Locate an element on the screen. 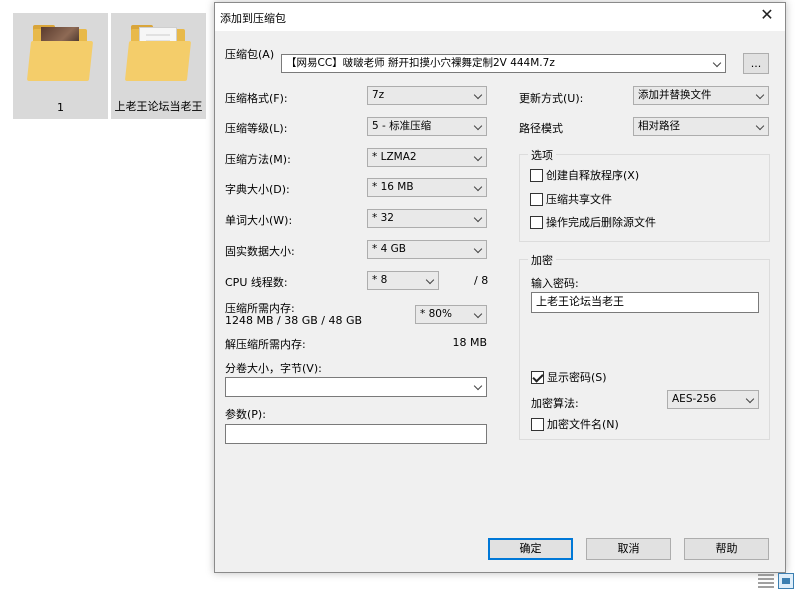 The width and height of the screenshot is (800, 593). format-value: 7z is located at coordinates (378, 95).